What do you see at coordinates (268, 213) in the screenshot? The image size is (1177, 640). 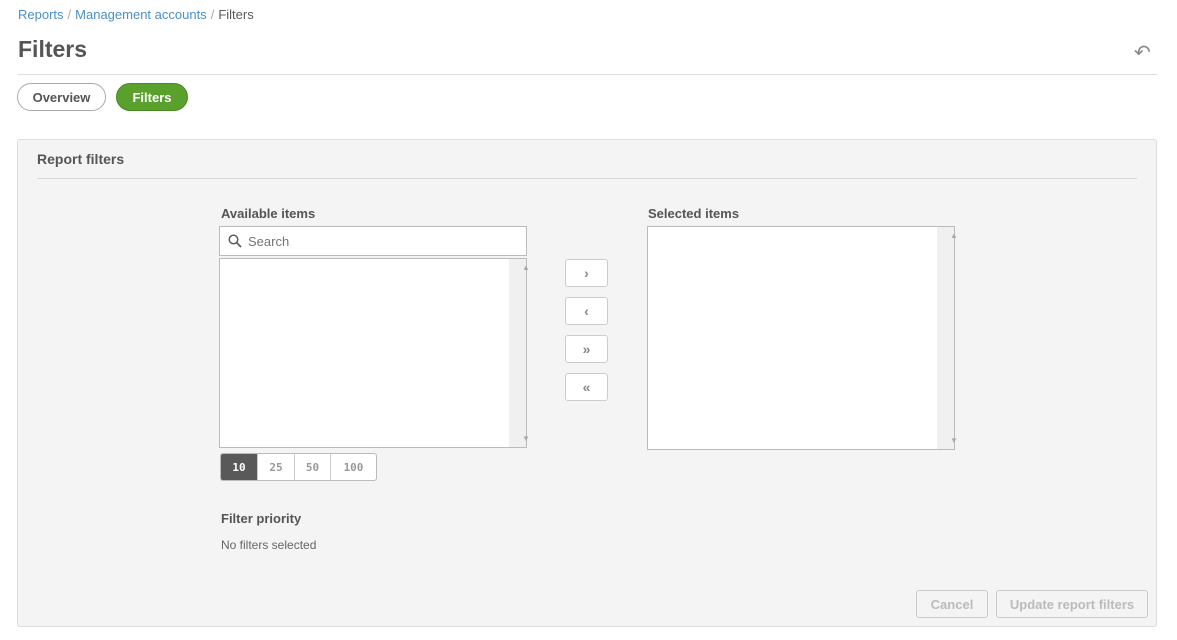 I see `available-items-label: Available items` at bounding box center [268, 213].